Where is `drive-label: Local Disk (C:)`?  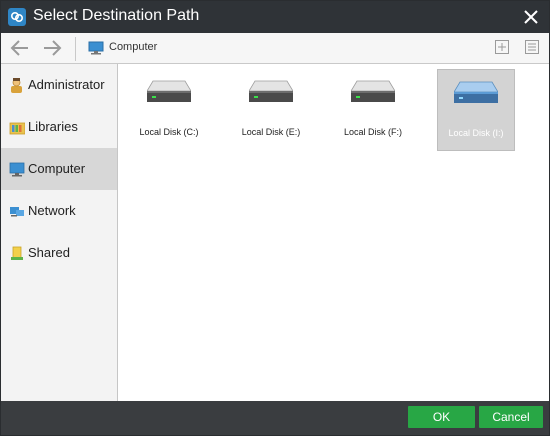 drive-label: Local Disk (C:) is located at coordinates (169, 132).